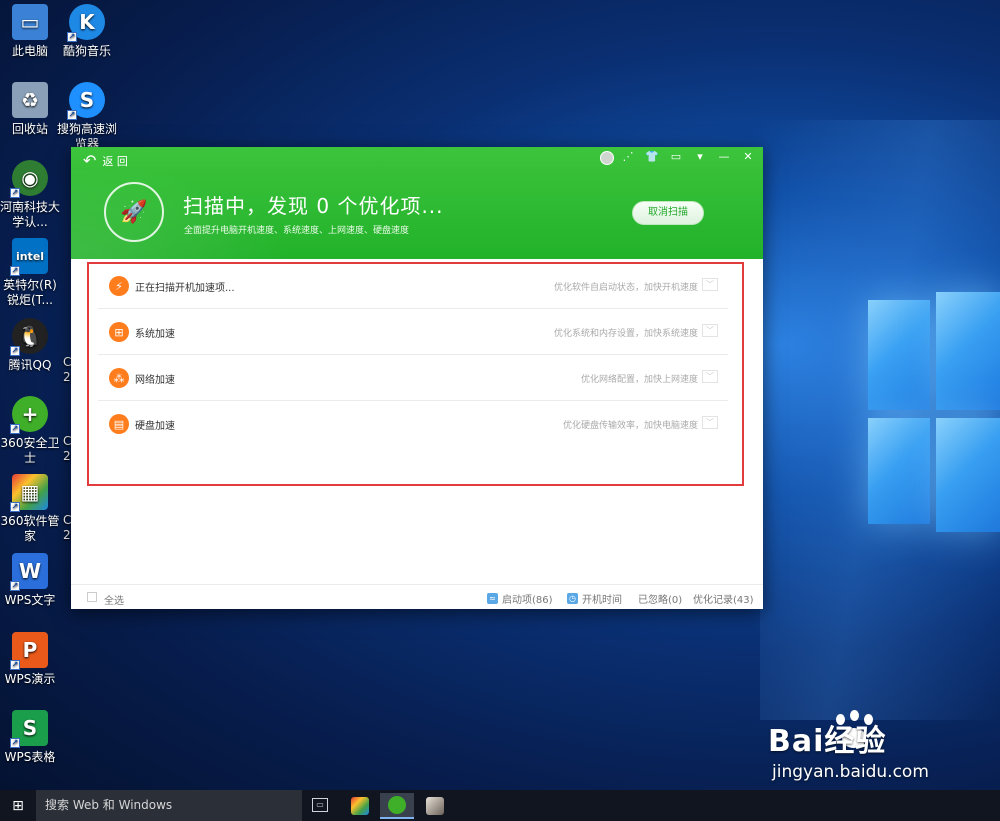  I want to click on intel-icon: intel ↗, so click(29, 257).